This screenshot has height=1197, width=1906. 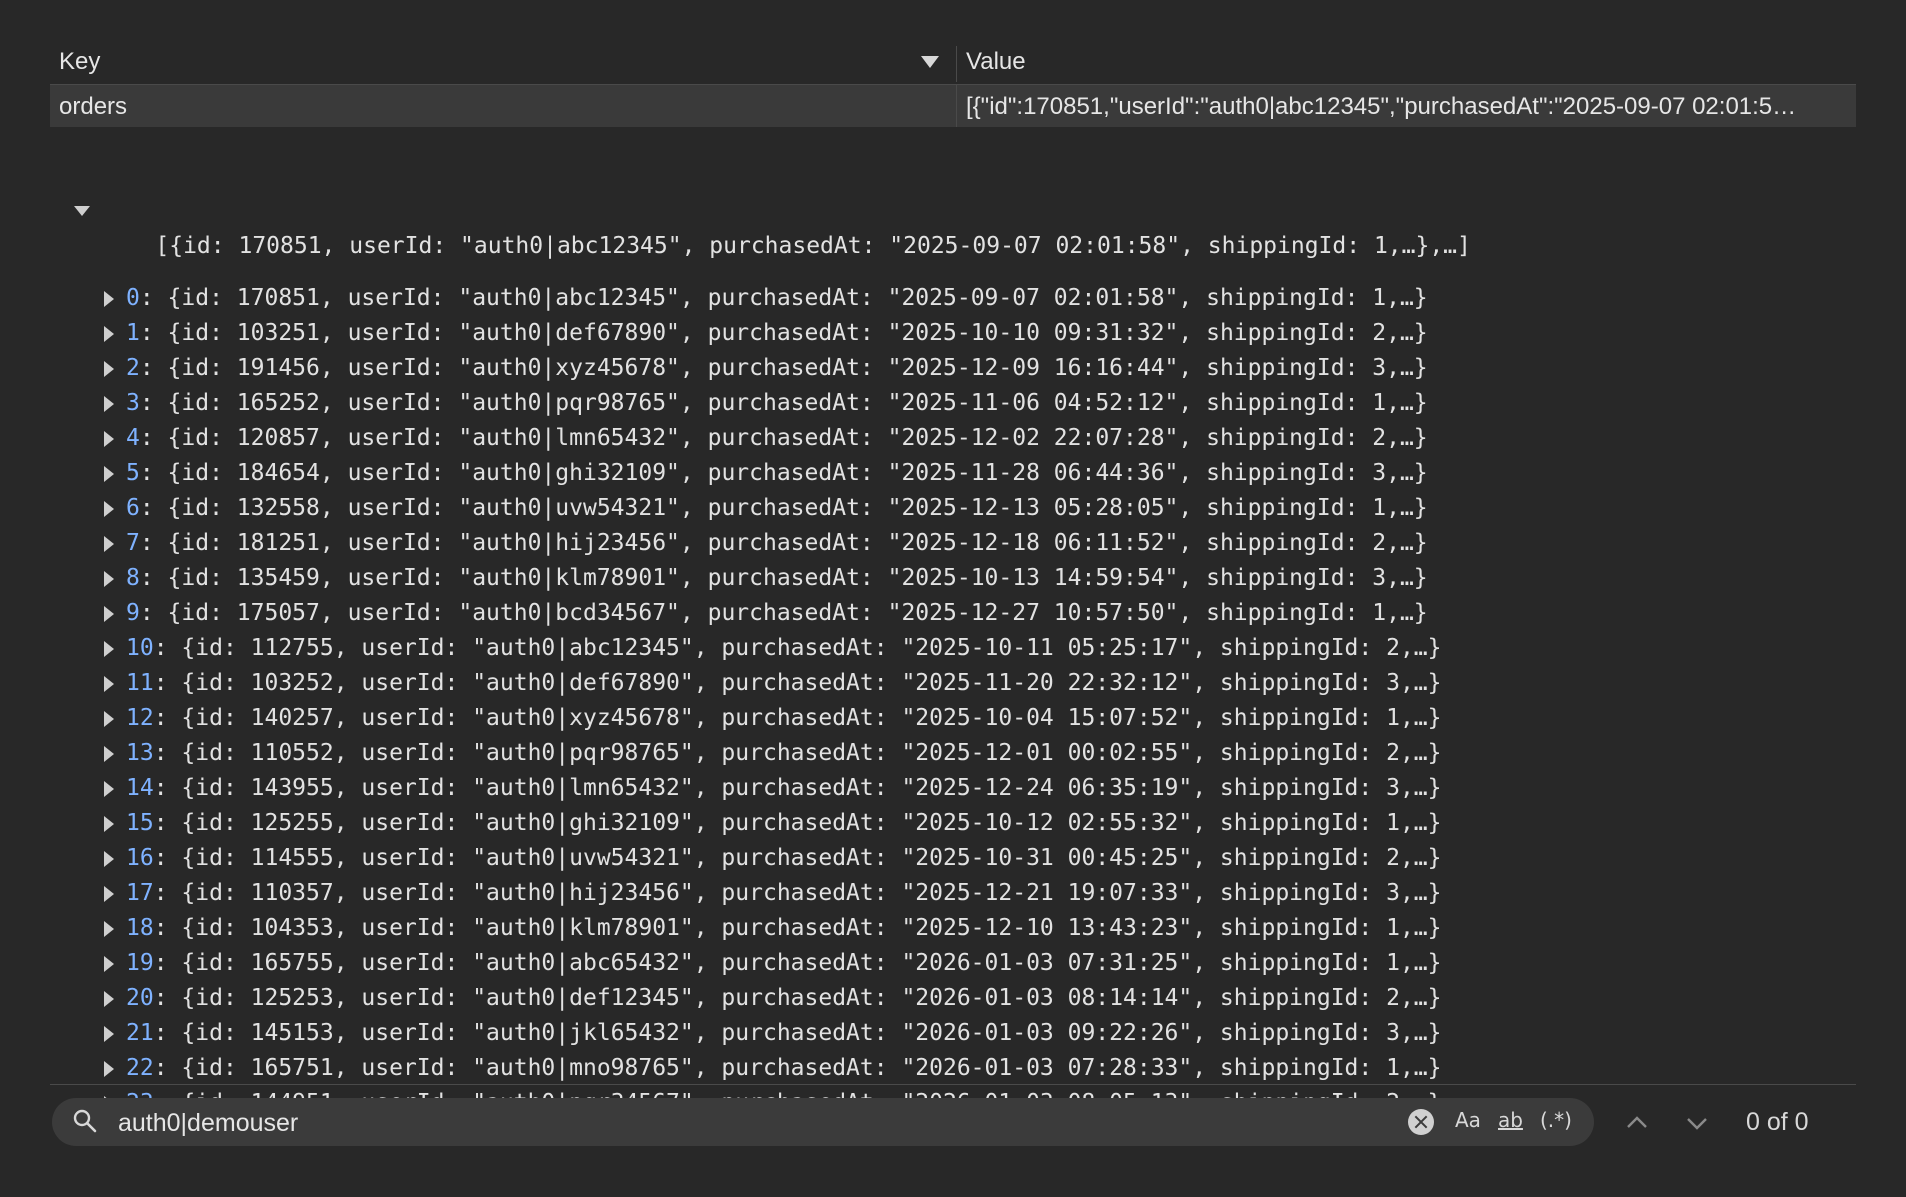 What do you see at coordinates (140, 648) in the screenshot?
I see `tree-item-index: 10` at bounding box center [140, 648].